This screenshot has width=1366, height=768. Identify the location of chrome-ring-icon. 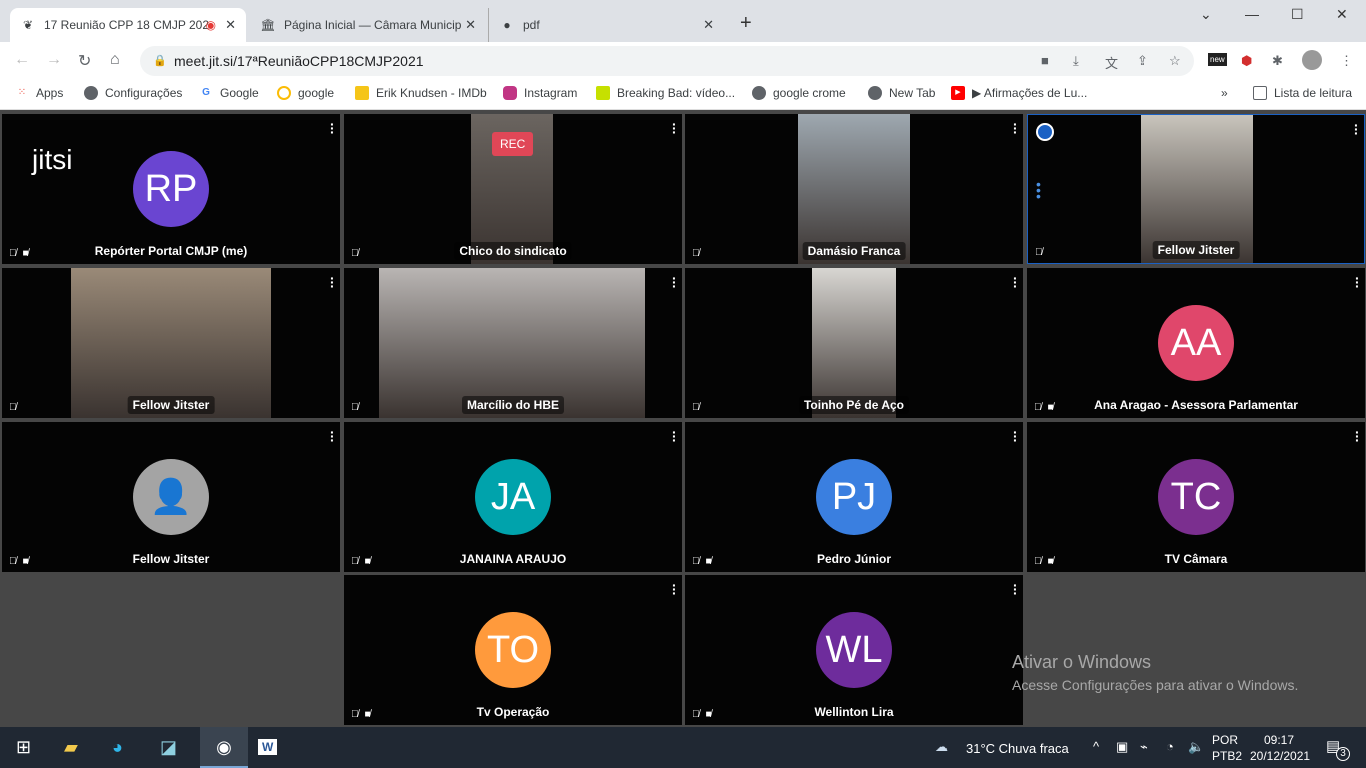
(284, 93).